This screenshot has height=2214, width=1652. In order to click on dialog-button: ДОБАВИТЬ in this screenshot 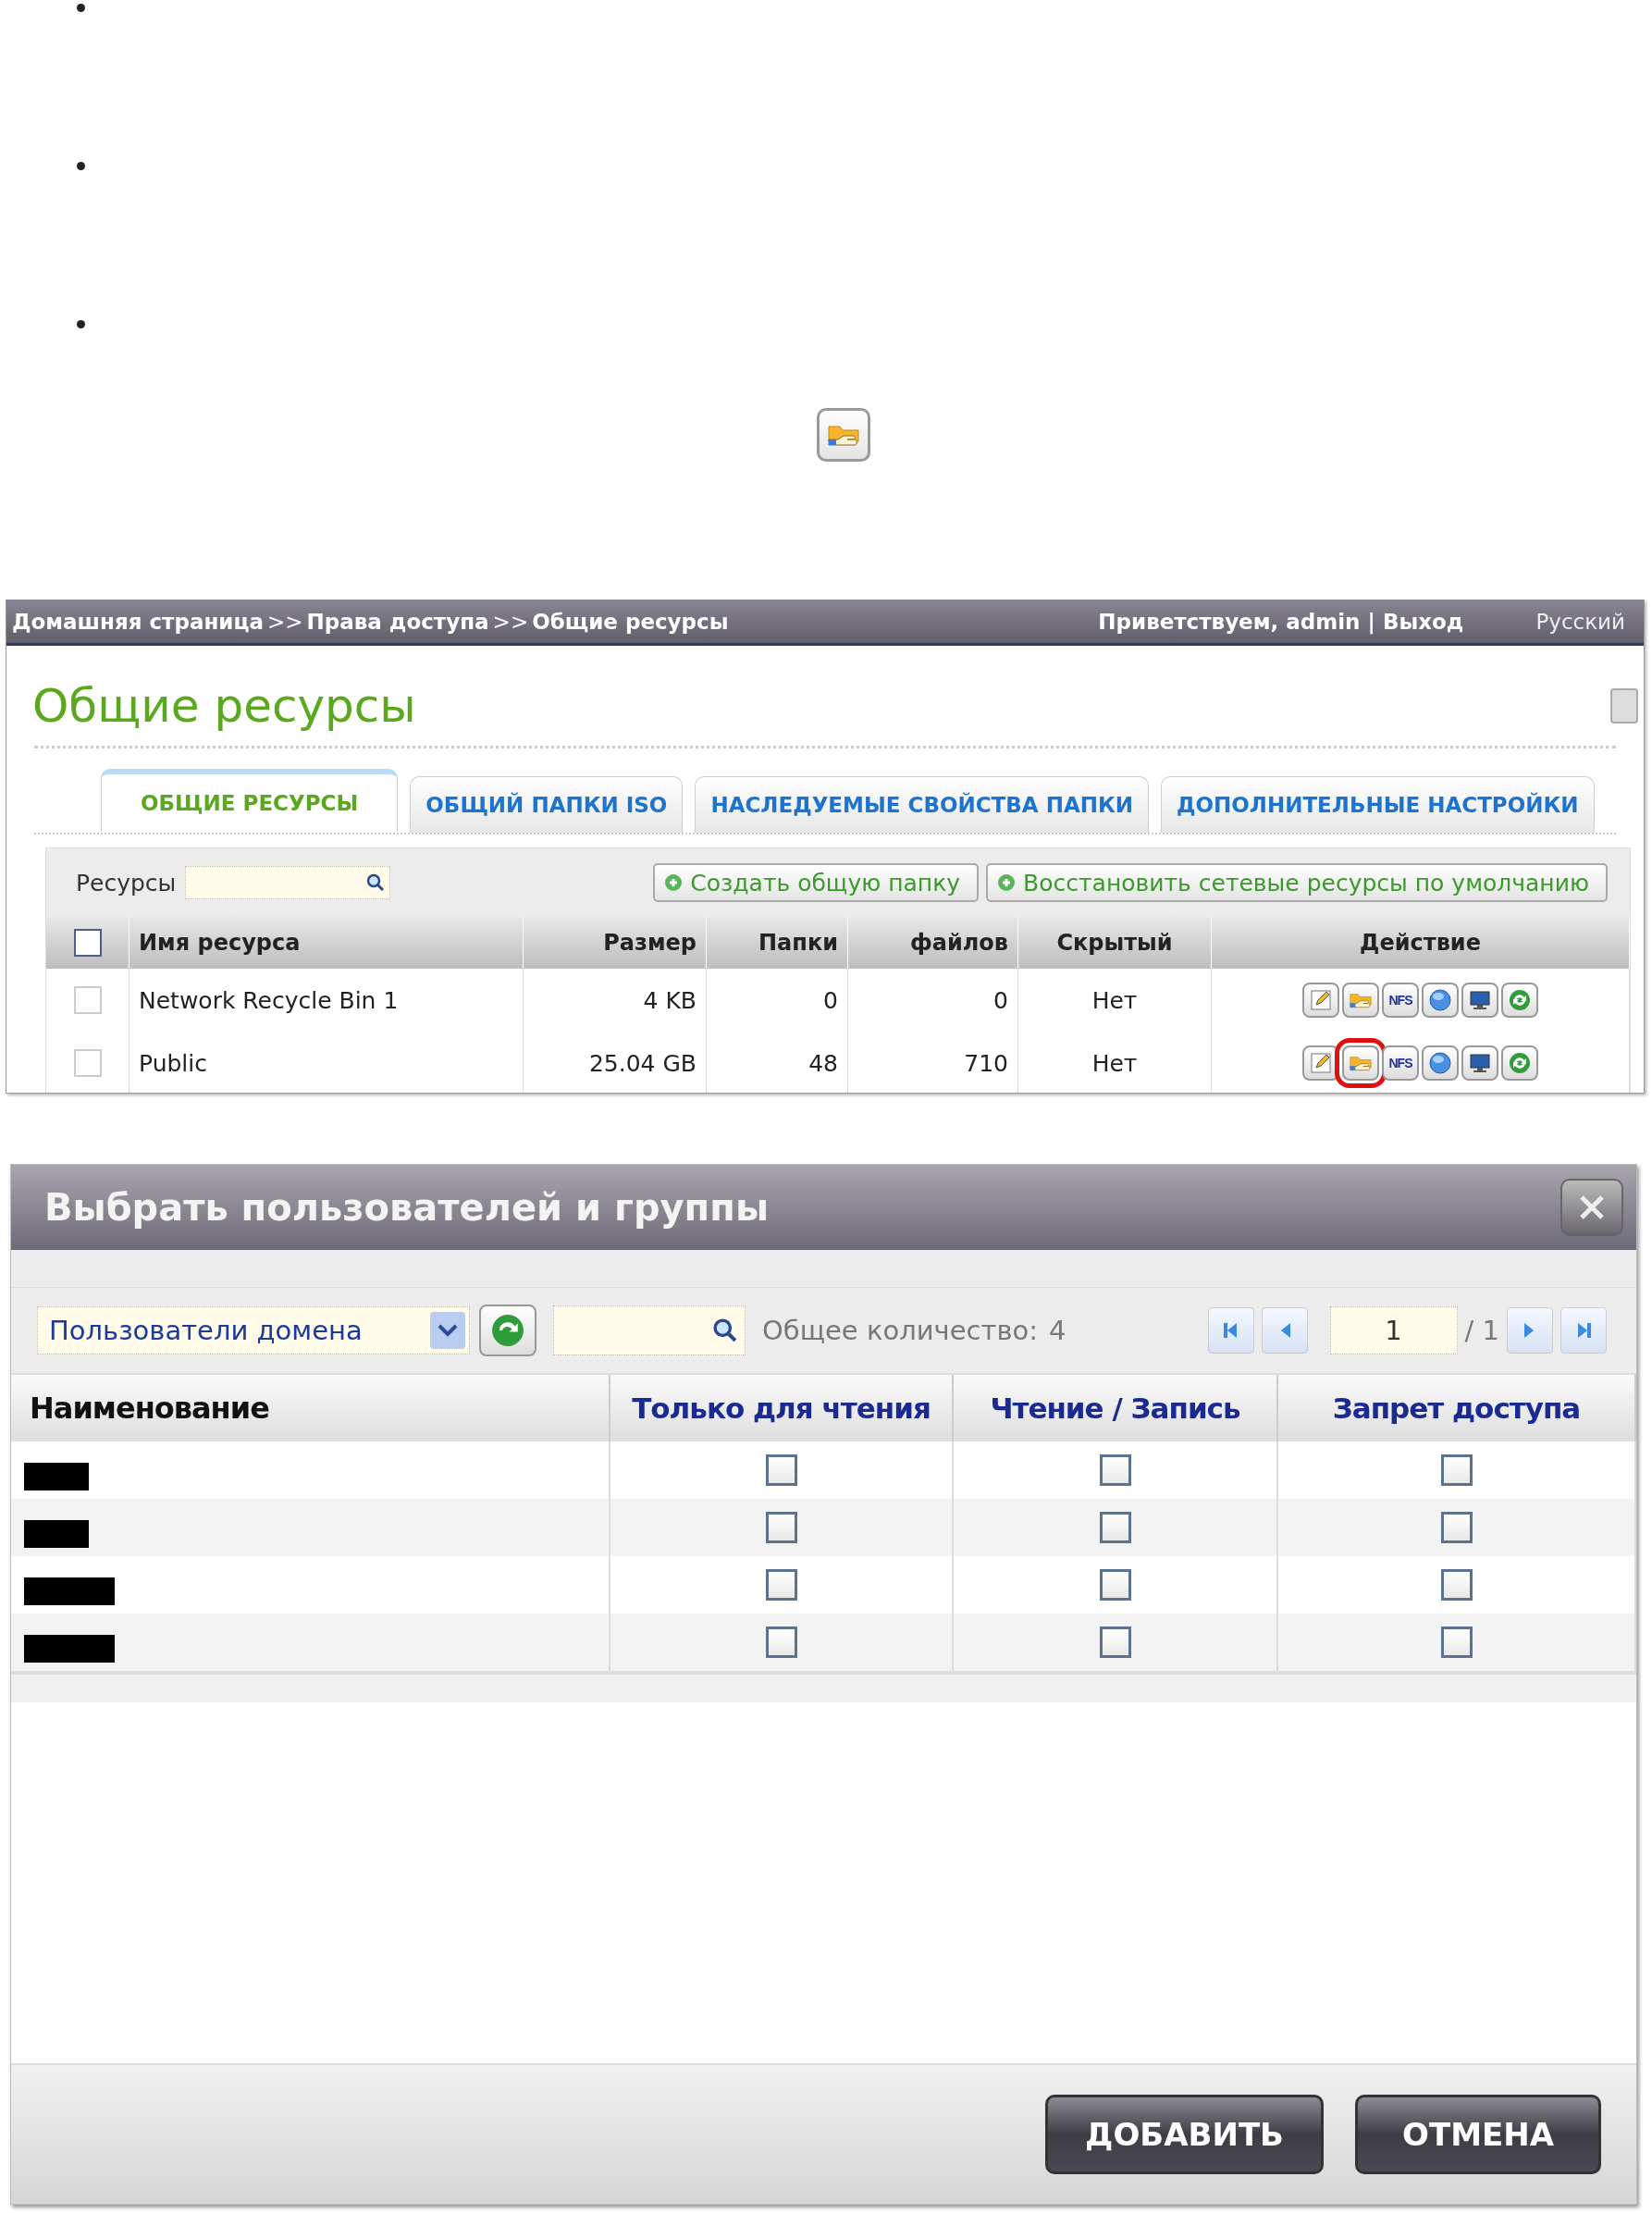, I will do `click(1184, 2134)`.